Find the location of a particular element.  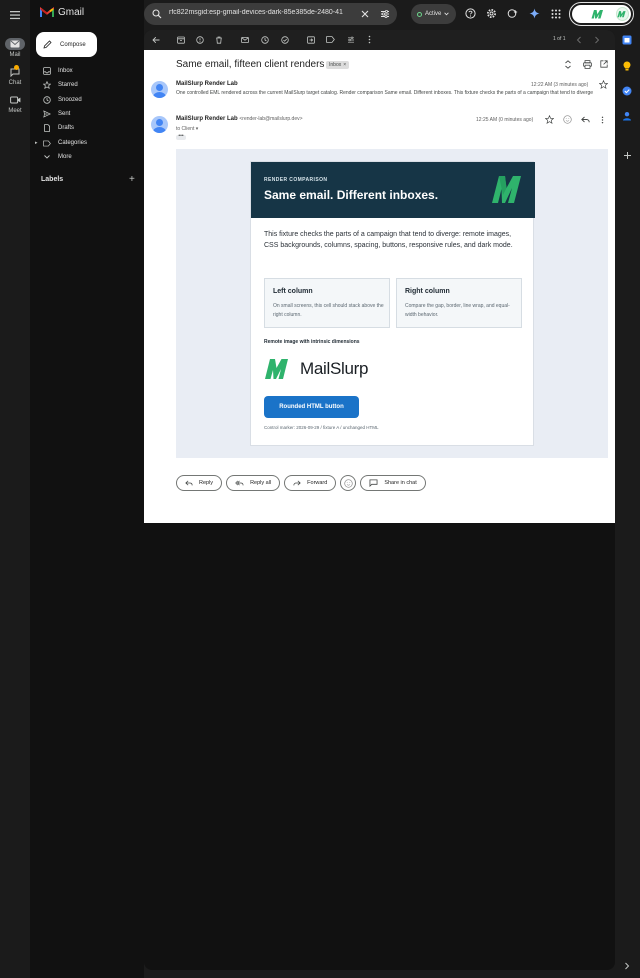

nav-starred: Starred is located at coordinates (87, 85).